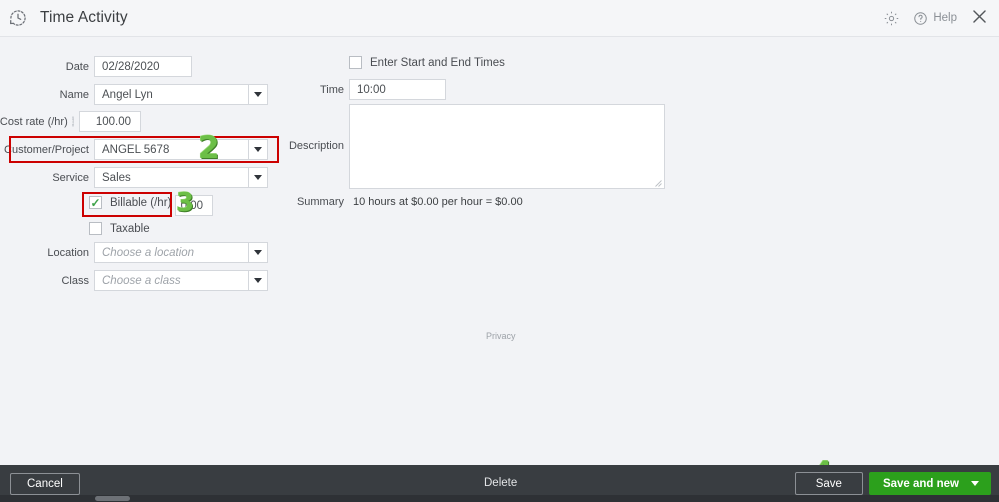 This screenshot has height=502, width=999. What do you see at coordinates (18, 18) in the screenshot?
I see `time-history-icon` at bounding box center [18, 18].